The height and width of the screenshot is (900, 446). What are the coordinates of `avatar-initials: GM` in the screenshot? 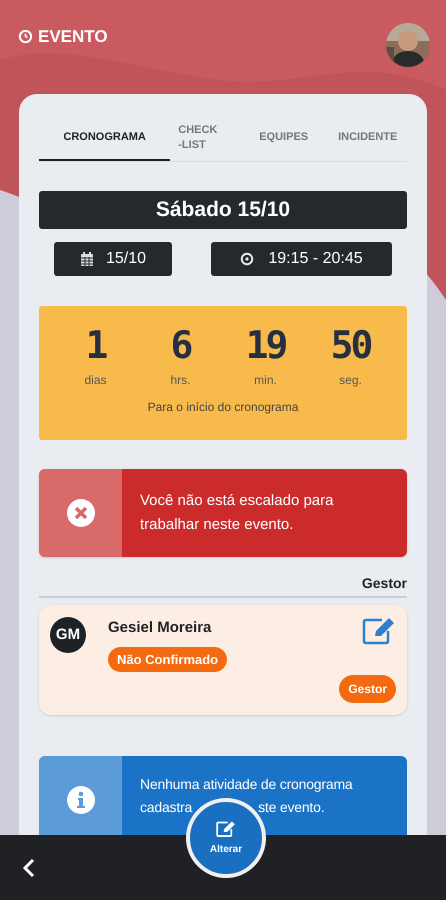 It's located at (68, 635).